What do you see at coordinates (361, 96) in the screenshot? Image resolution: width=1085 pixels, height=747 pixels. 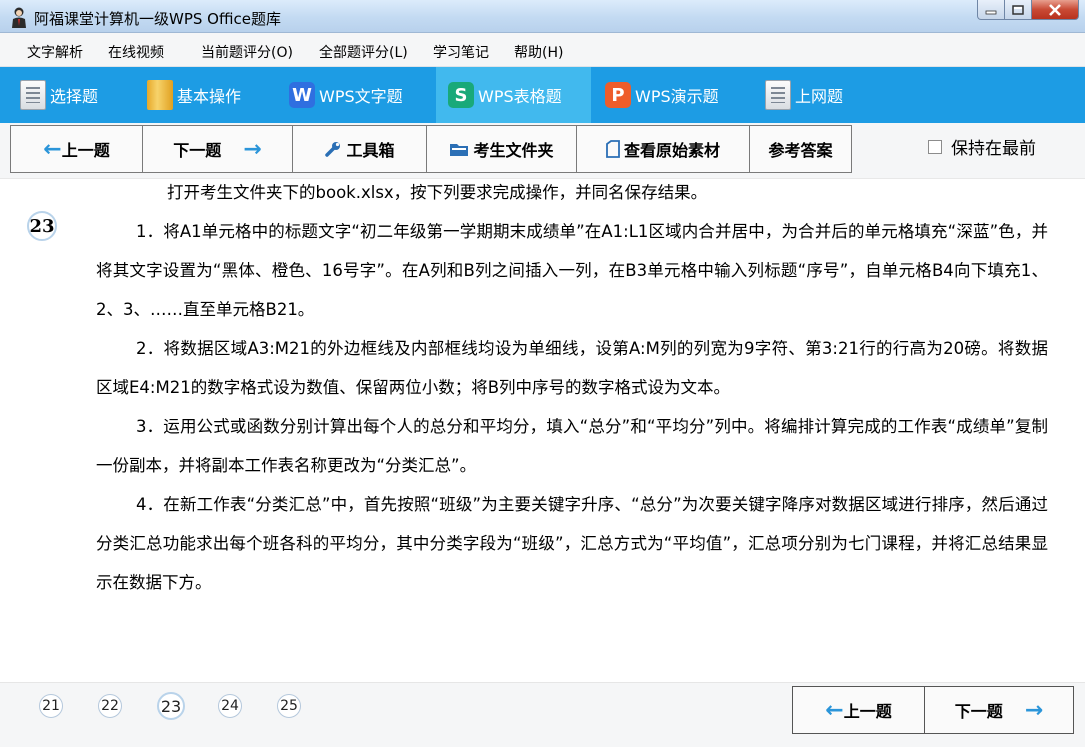 I see `tab-label: WPS文字题` at bounding box center [361, 96].